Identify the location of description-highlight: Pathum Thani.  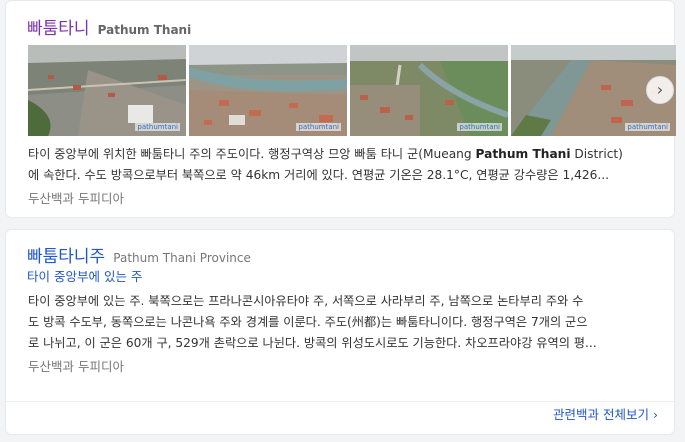
(523, 154).